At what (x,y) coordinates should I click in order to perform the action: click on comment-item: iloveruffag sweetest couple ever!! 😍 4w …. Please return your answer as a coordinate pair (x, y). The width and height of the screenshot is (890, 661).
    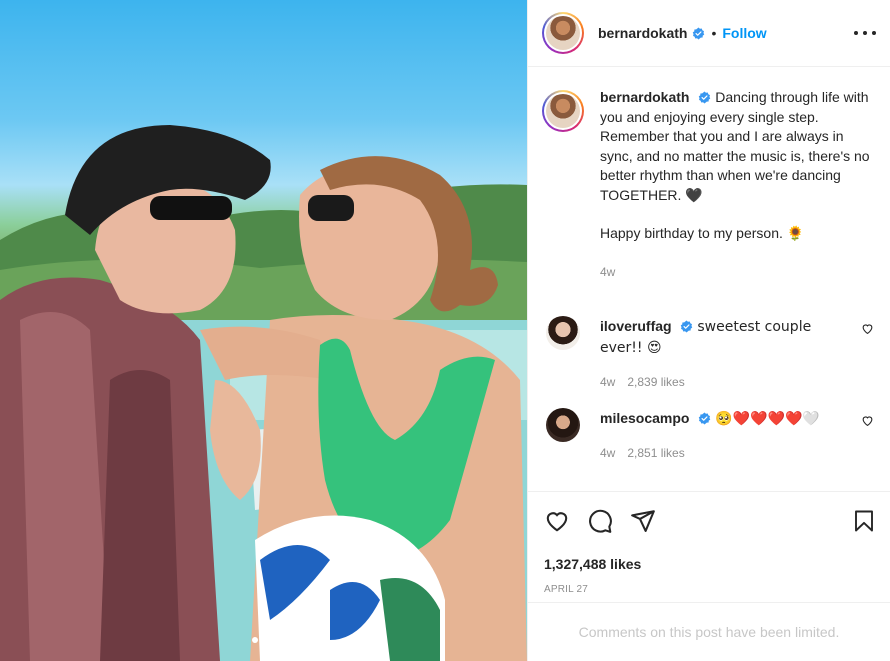
    Looking at the image, I should click on (708, 354).